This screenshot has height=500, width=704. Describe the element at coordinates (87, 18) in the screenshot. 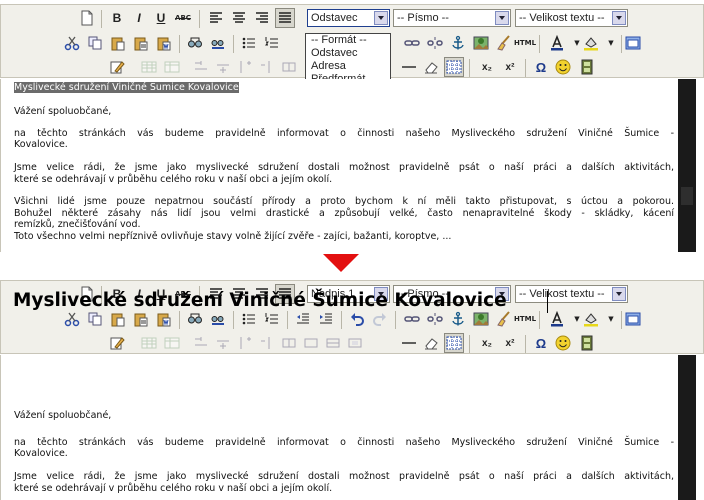

I see `new-document-icon` at that location.